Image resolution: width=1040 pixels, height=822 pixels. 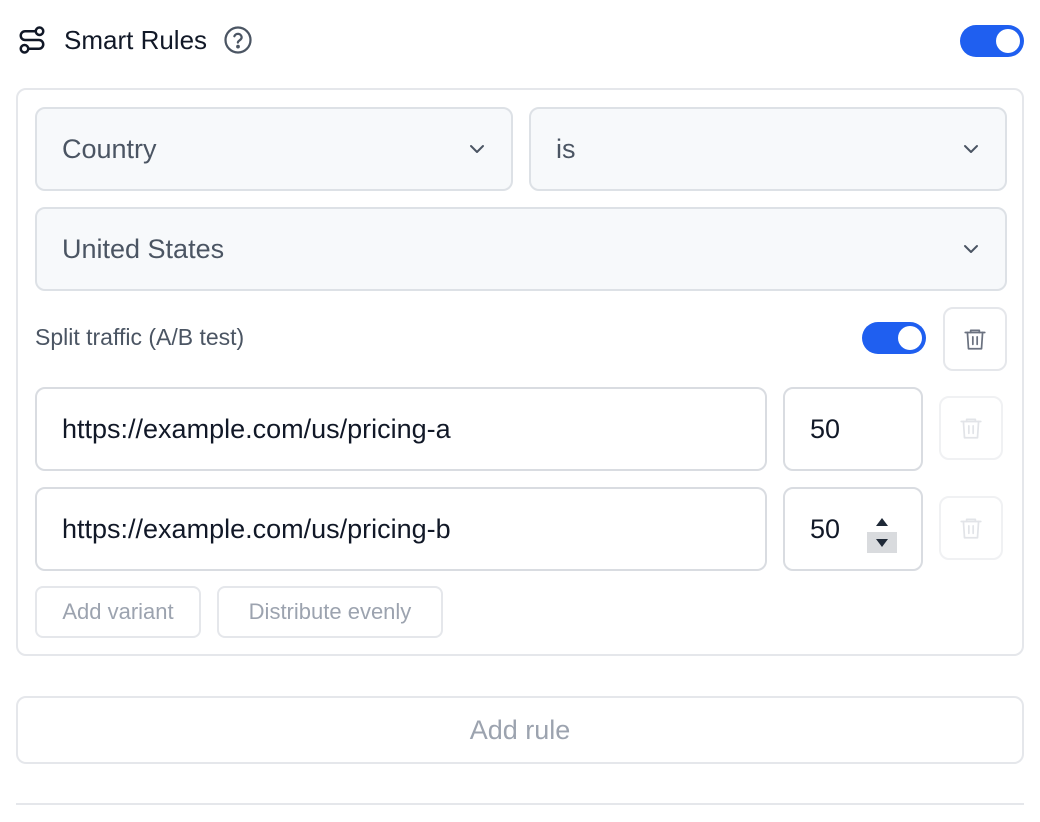 I want to click on variant-url-value: https://example.com/us/pricing-a, so click(x=256, y=428).